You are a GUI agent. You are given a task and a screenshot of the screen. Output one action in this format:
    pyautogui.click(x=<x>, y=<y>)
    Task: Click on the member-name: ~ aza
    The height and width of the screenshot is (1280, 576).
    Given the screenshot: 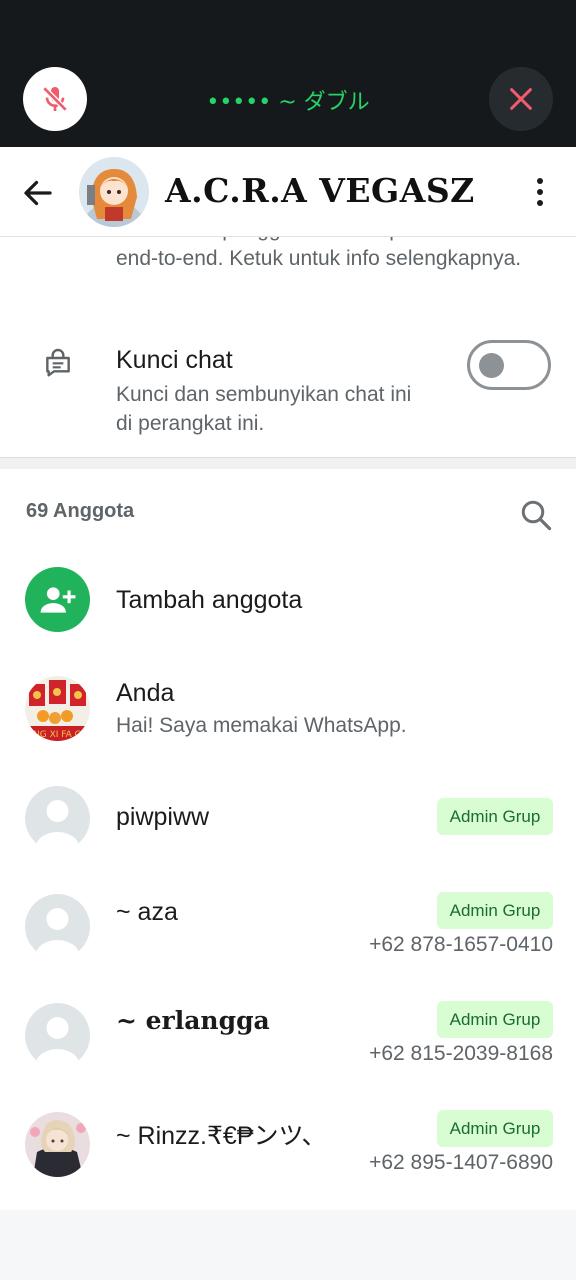 What is the action you would take?
    pyautogui.click(x=147, y=912)
    